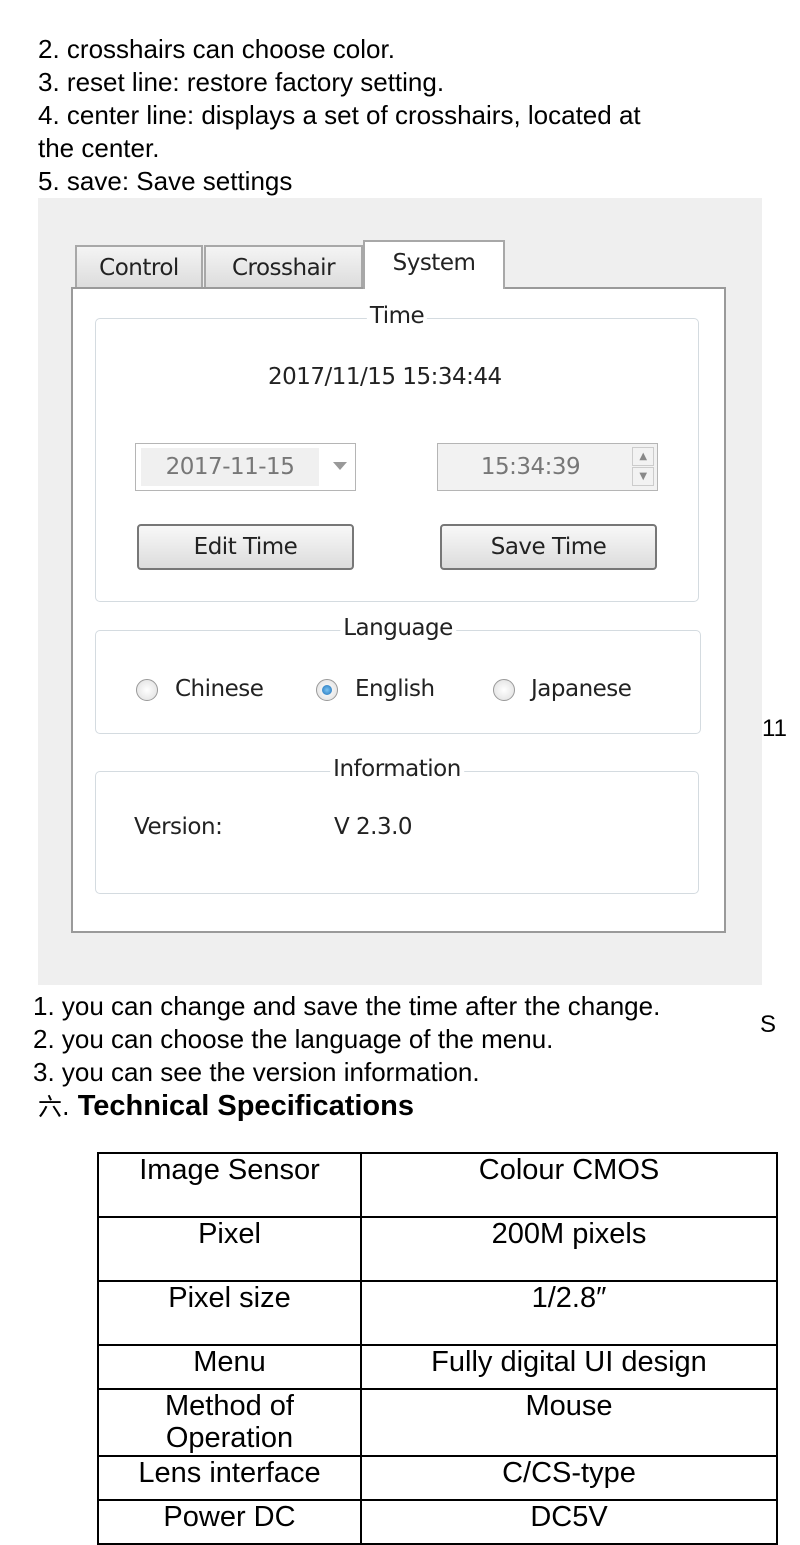 The width and height of the screenshot is (800, 1545). What do you see at coordinates (569, 1249) in the screenshot?
I see `spec-value: 200M pixels` at bounding box center [569, 1249].